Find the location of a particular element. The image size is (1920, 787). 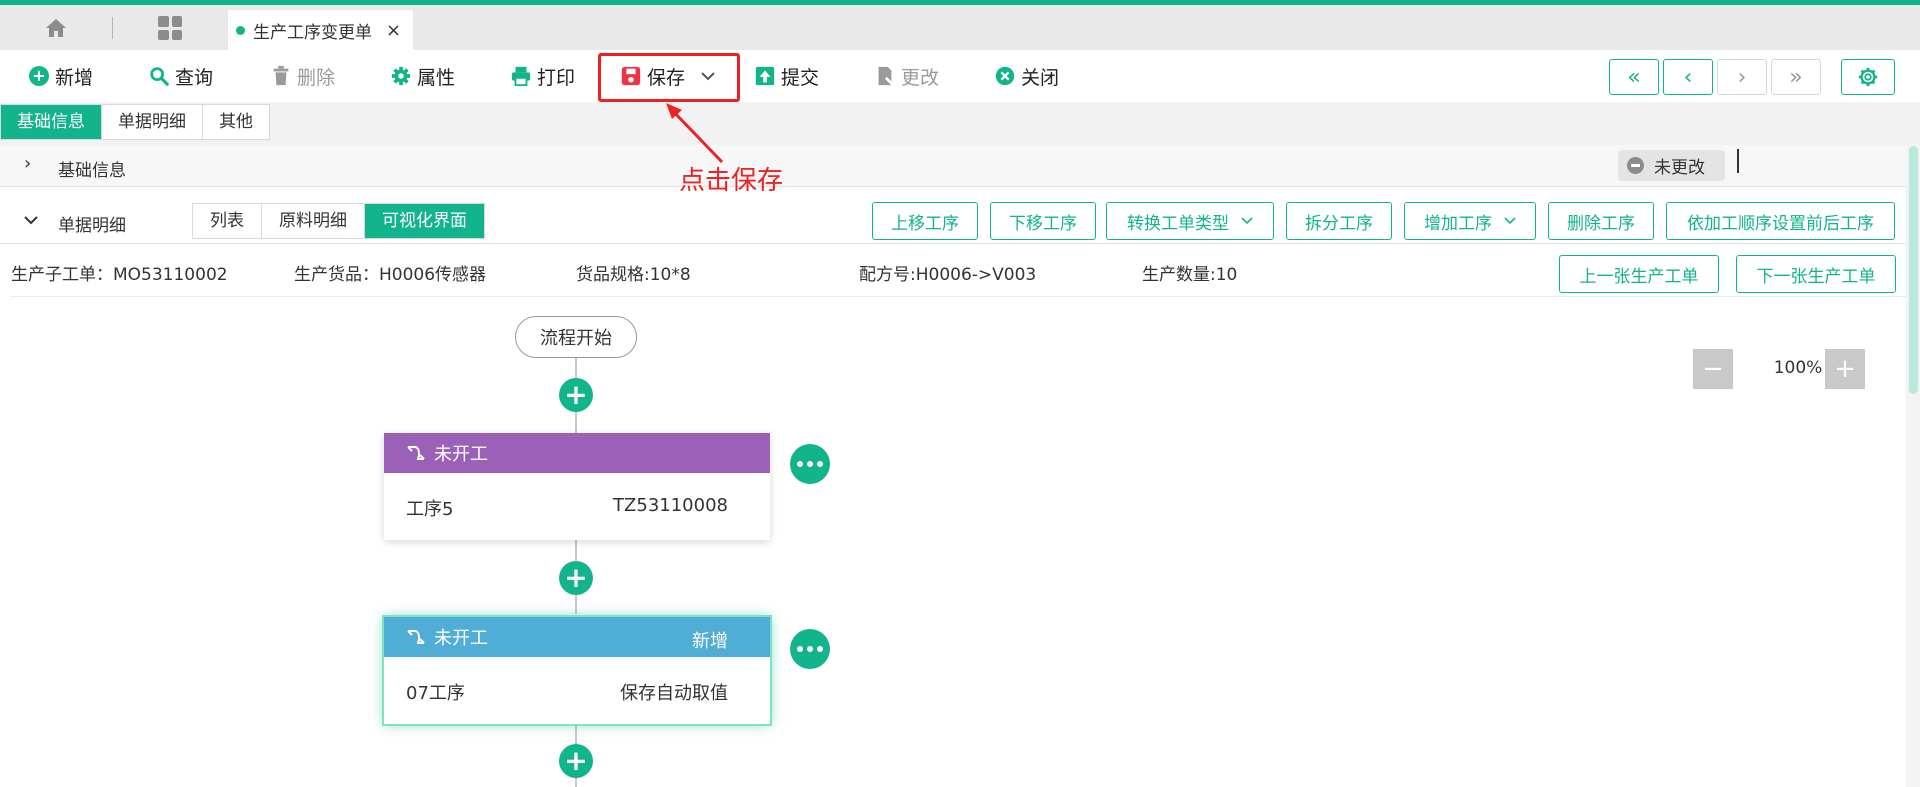

section-tabs: 基础信息 单据明细 其他 is located at coordinates (135, 122).